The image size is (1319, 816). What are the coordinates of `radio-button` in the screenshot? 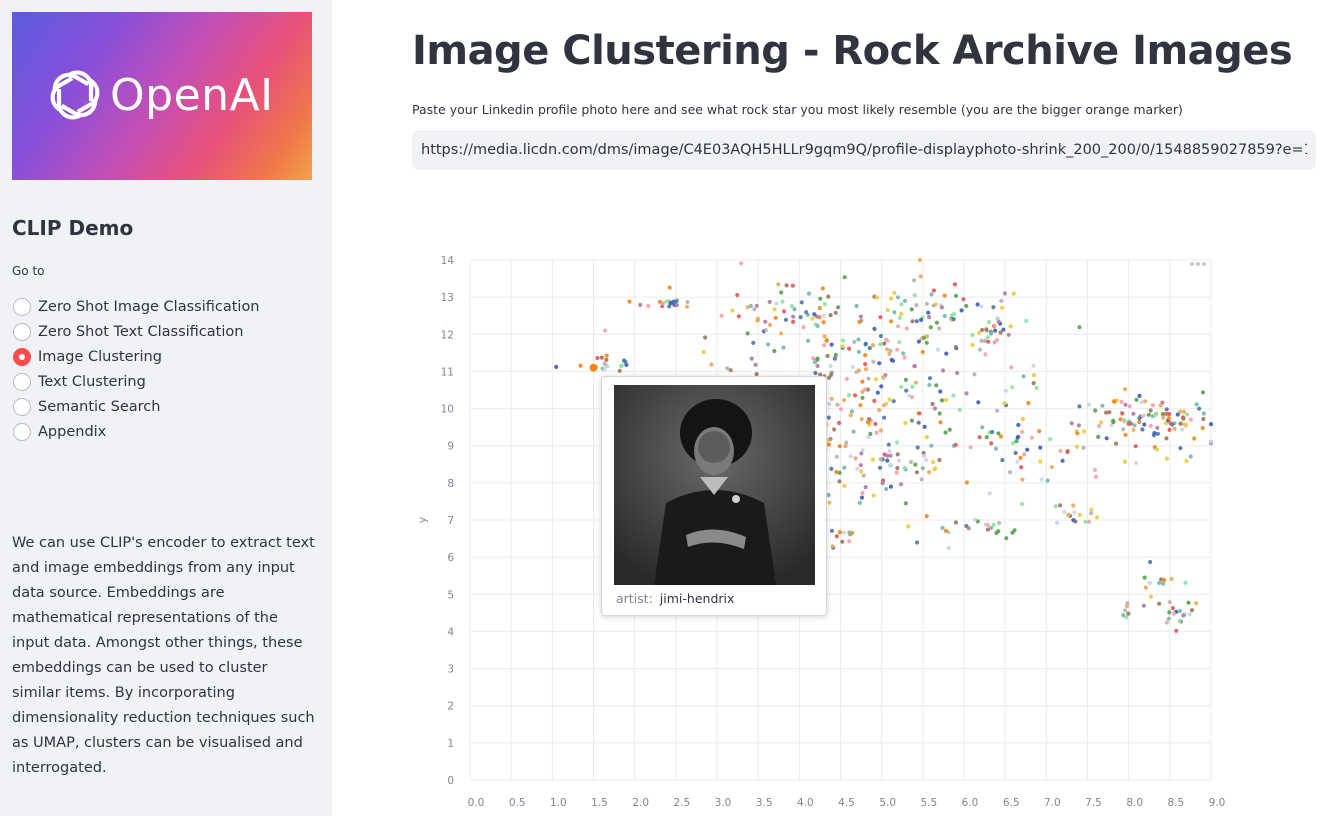 It's located at (22, 306).